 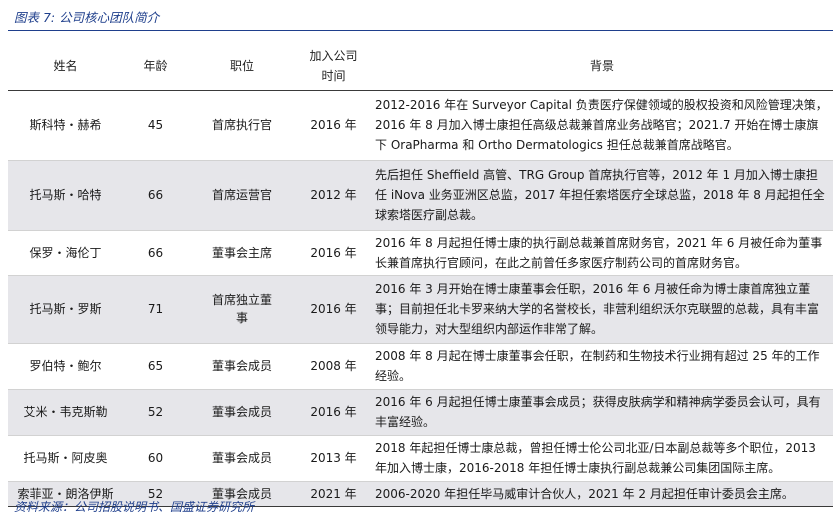 What do you see at coordinates (65, 412) in the screenshot?
I see `cell-name: 艾米・韦克斯勒` at bounding box center [65, 412].